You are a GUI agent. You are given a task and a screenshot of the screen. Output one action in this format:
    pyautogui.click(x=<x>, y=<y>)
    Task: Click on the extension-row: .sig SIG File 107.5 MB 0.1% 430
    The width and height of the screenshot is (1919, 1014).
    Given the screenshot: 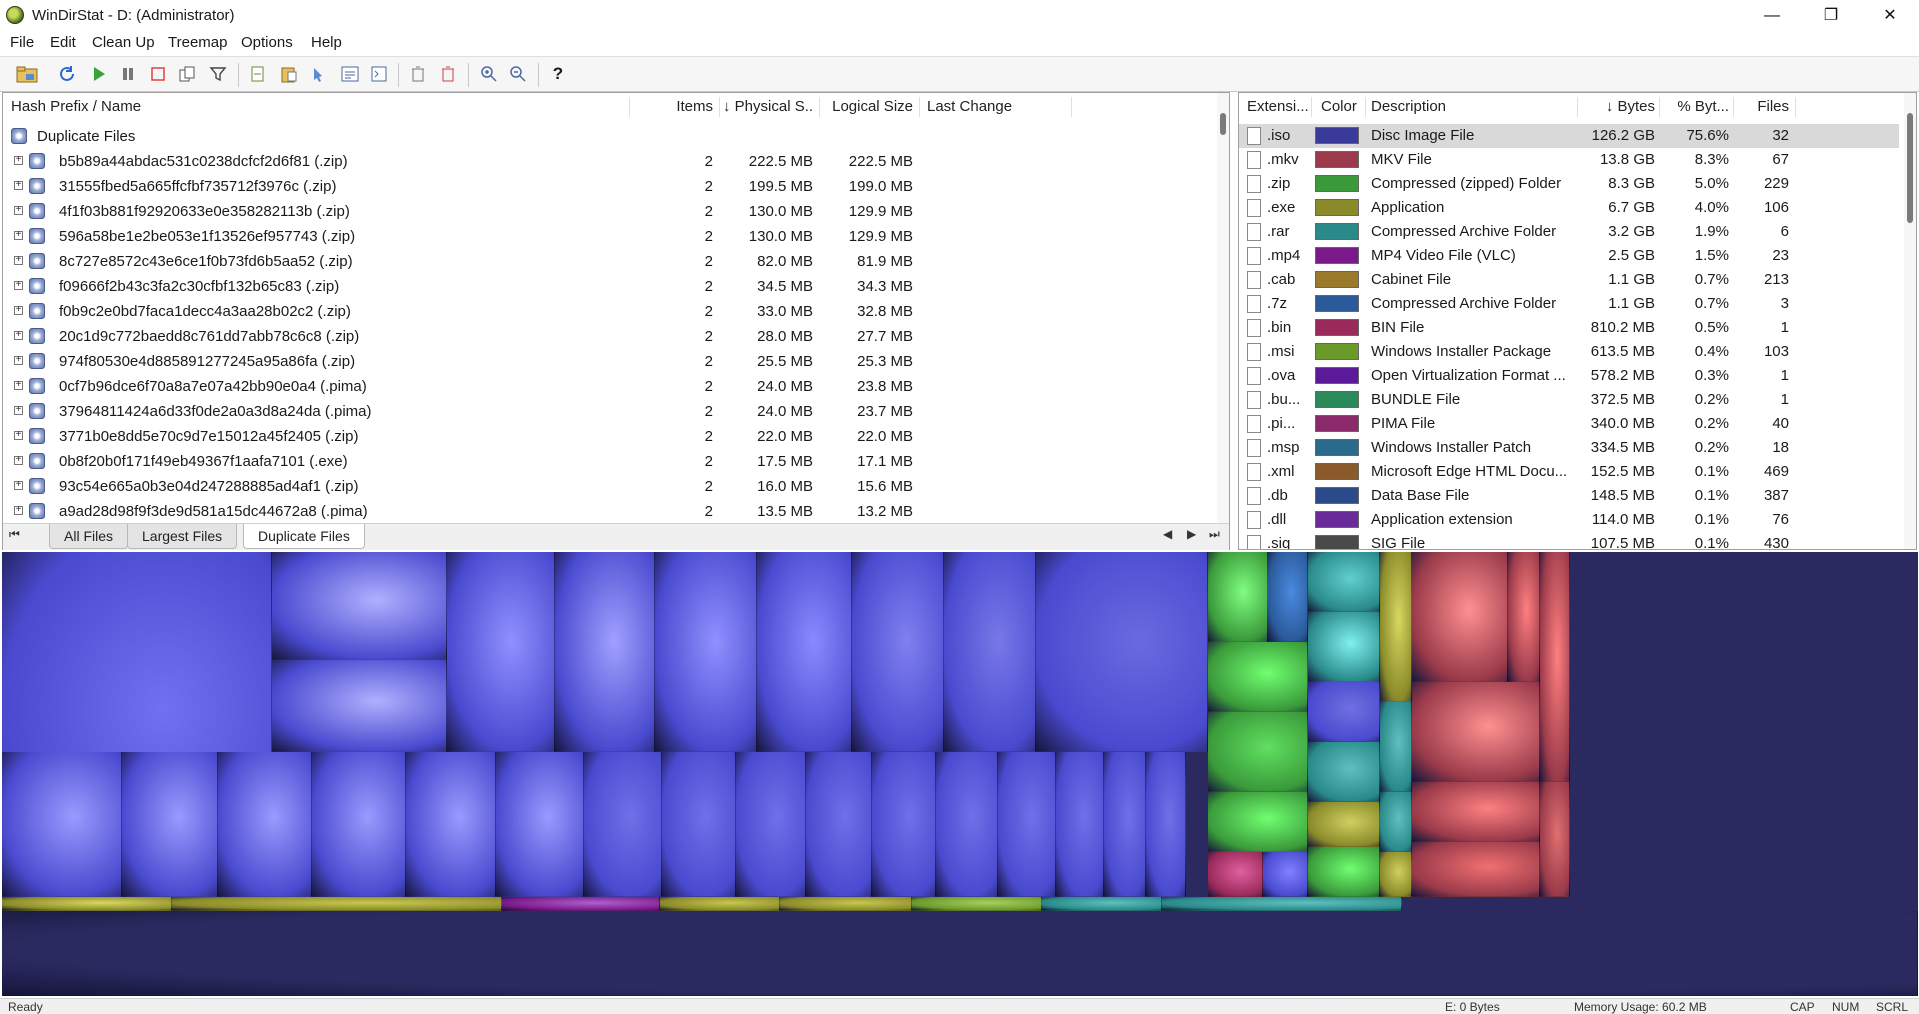 What is the action you would take?
    pyautogui.click(x=1569, y=540)
    